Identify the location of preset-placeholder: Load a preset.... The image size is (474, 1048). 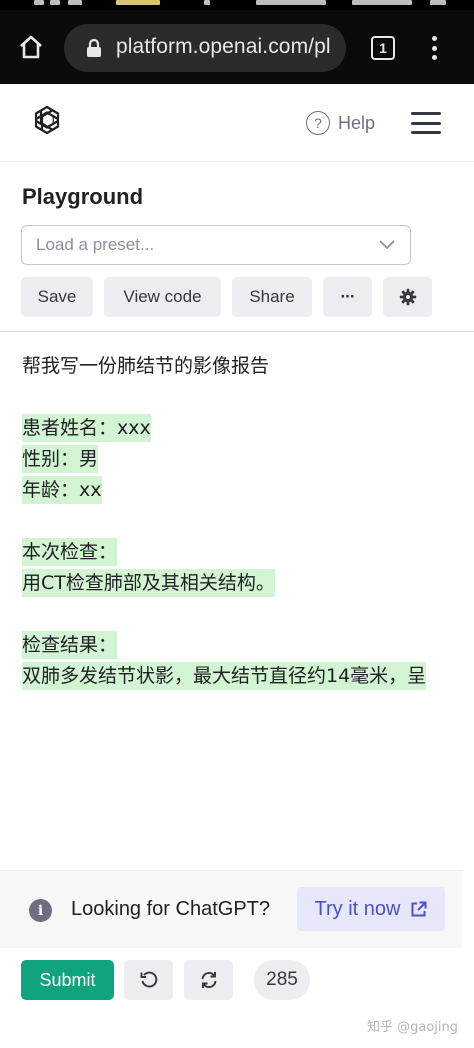
(95, 244).